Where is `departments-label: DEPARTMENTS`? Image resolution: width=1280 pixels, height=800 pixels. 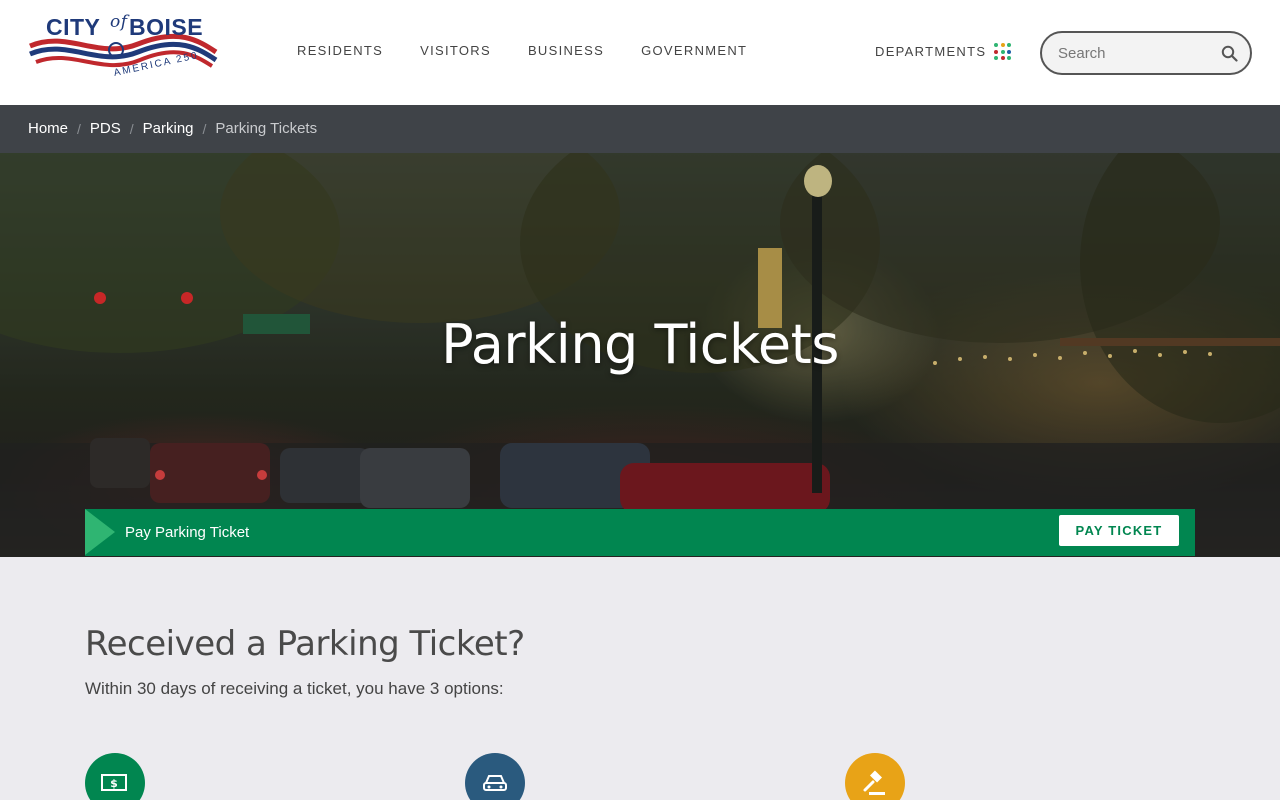 departments-label: DEPARTMENTS is located at coordinates (931, 51).